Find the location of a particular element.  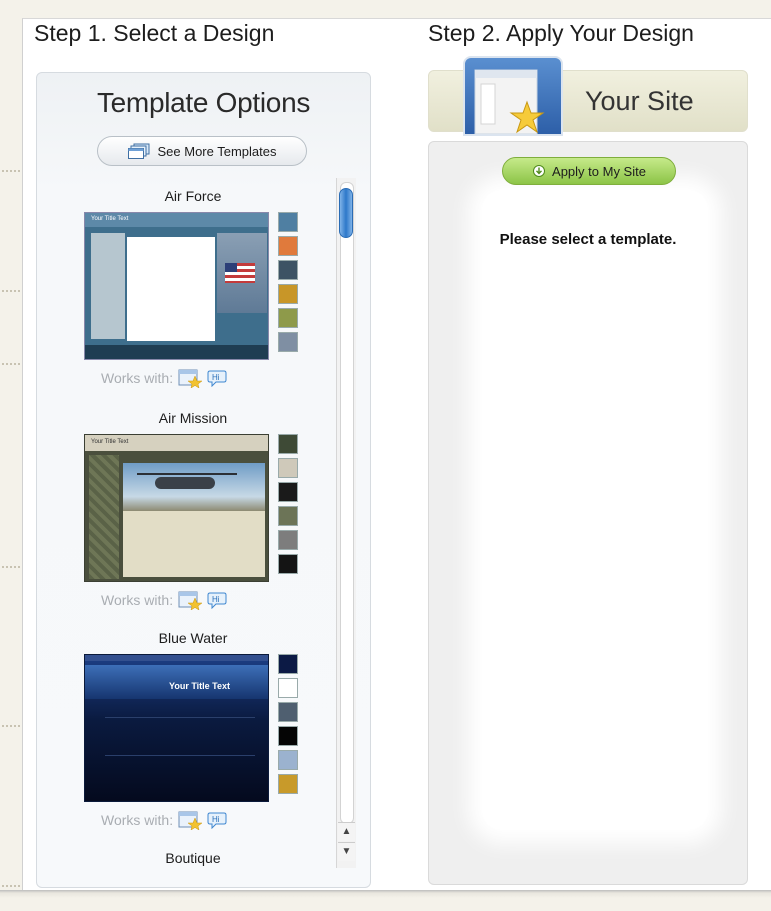

scroll-track is located at coordinates (347, 503).